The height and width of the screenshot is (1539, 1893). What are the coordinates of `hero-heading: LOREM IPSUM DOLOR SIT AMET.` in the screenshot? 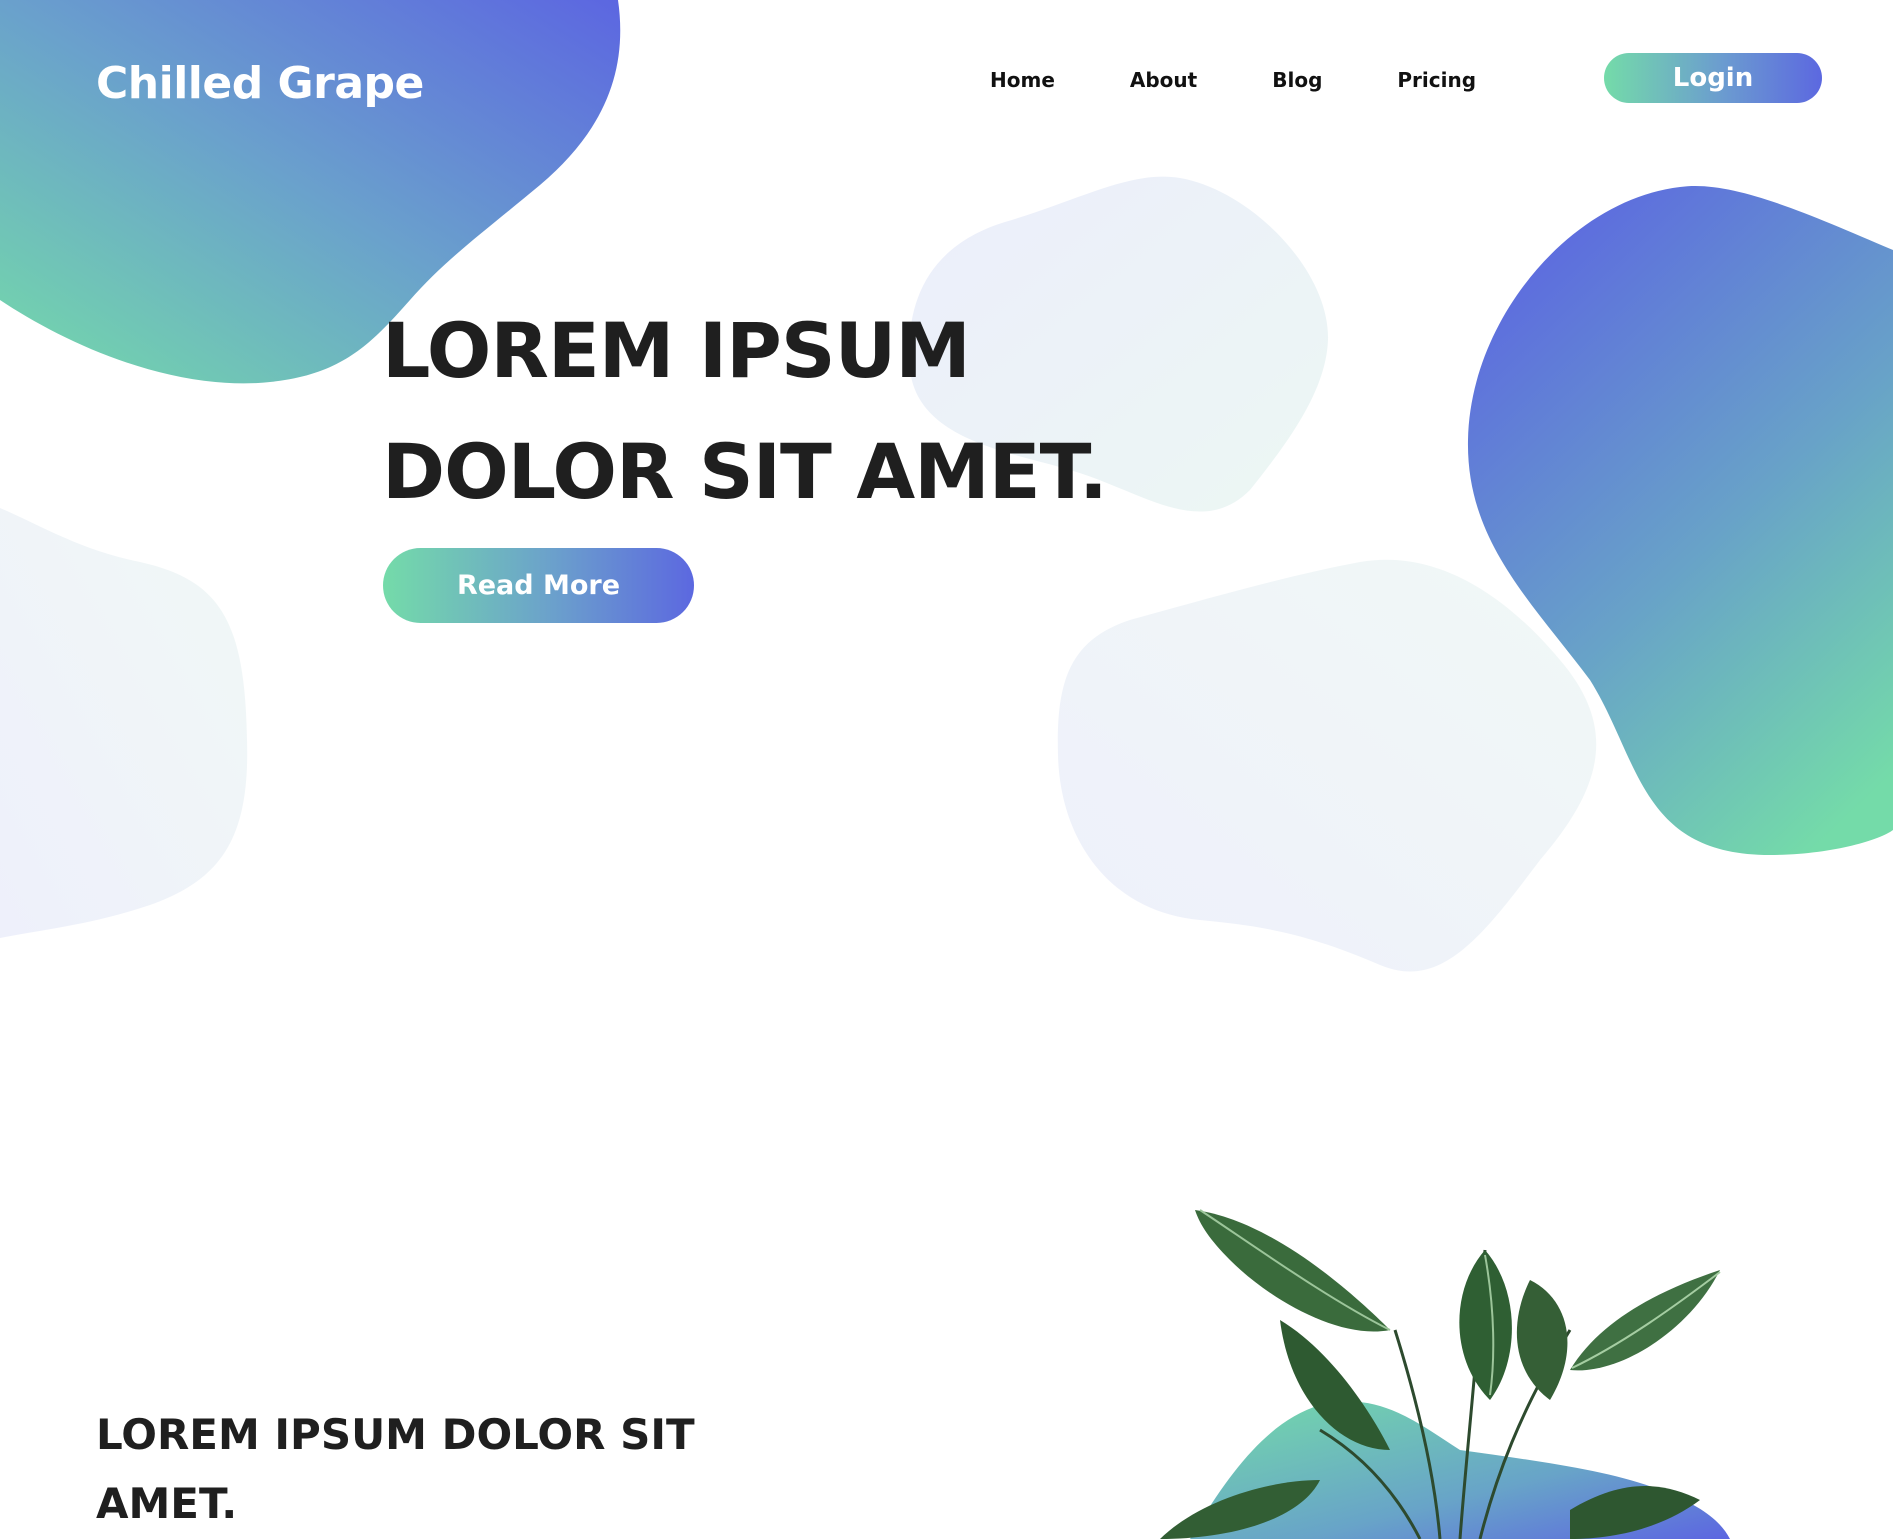 It's located at (745, 411).